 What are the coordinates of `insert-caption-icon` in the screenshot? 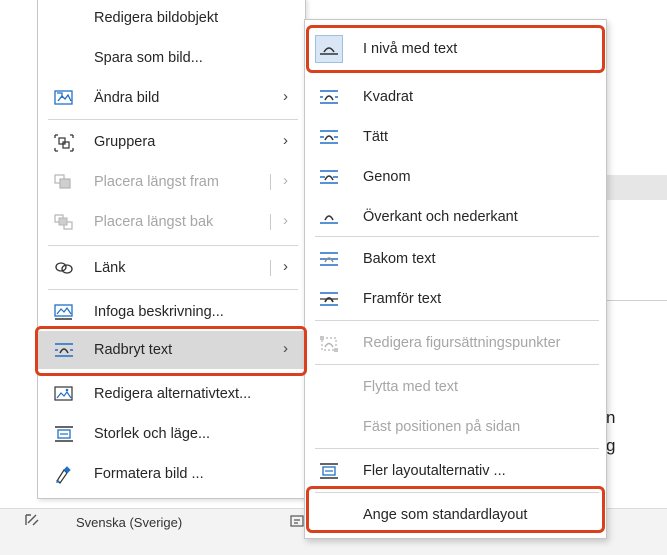 It's located at (64, 312).